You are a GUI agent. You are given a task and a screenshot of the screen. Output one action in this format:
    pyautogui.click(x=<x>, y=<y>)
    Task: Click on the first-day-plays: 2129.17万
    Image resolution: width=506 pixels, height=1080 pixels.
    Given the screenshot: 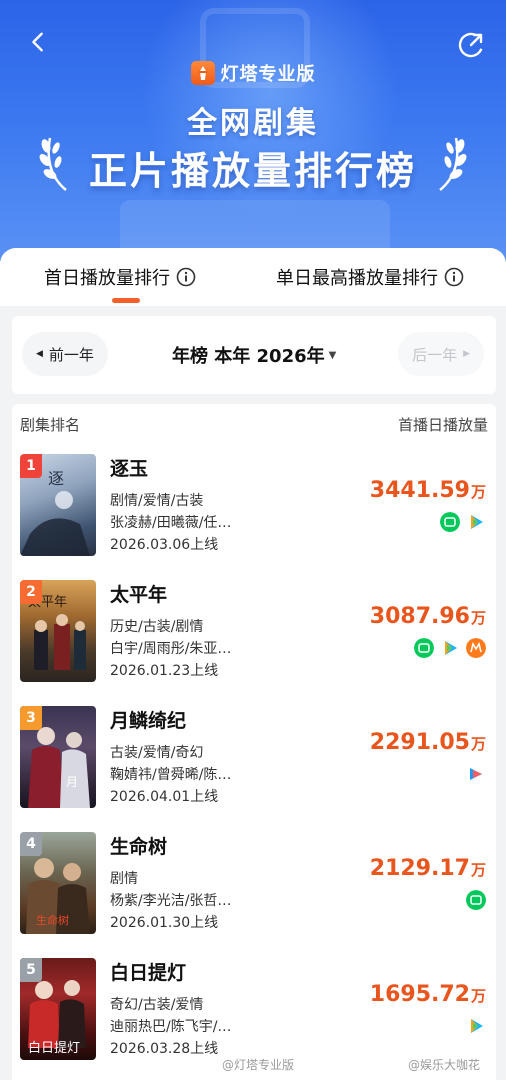 What is the action you would take?
    pyautogui.click(x=427, y=868)
    